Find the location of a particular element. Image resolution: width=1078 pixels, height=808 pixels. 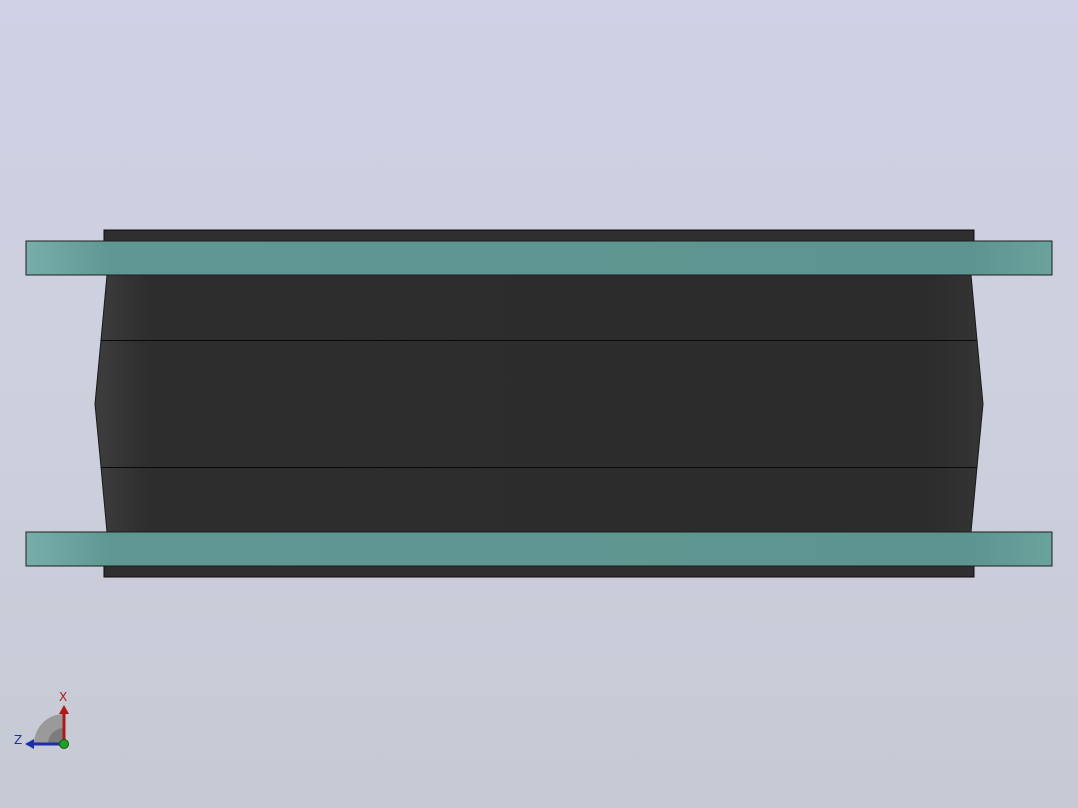

z-axis-label: Z is located at coordinates (18, 740).